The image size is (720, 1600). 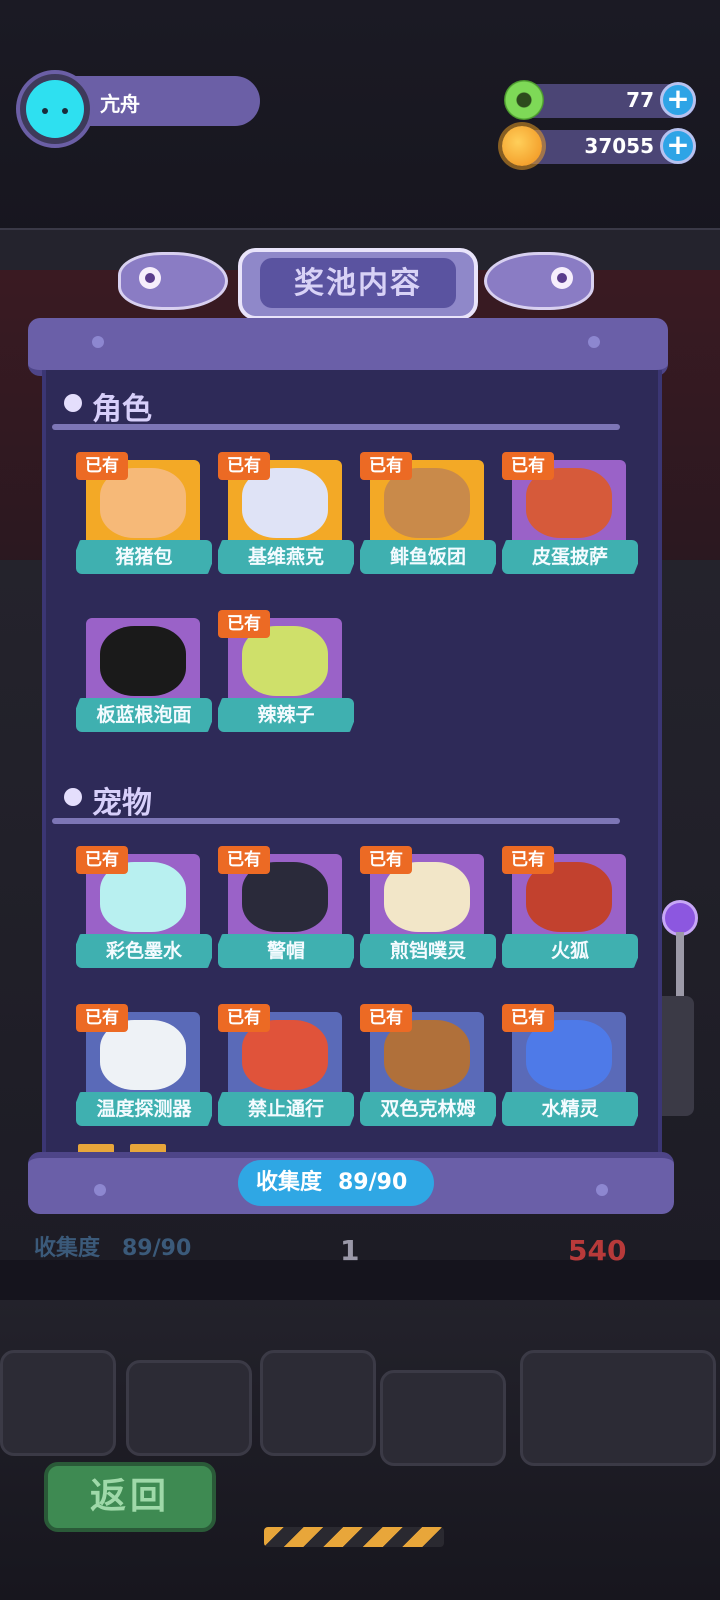 I want to click on pool-item: 基维燕克 已有, so click(x=286, y=517).